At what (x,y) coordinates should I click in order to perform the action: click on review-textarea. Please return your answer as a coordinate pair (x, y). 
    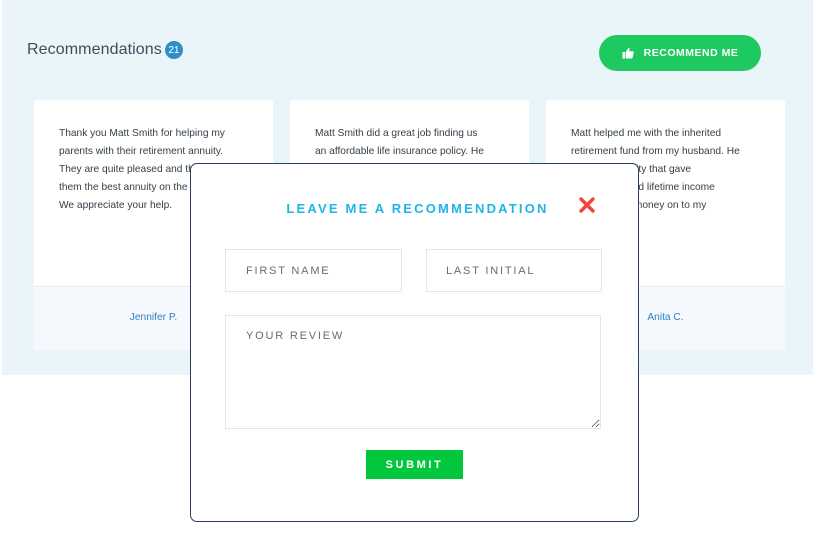
    Looking at the image, I should click on (413, 372).